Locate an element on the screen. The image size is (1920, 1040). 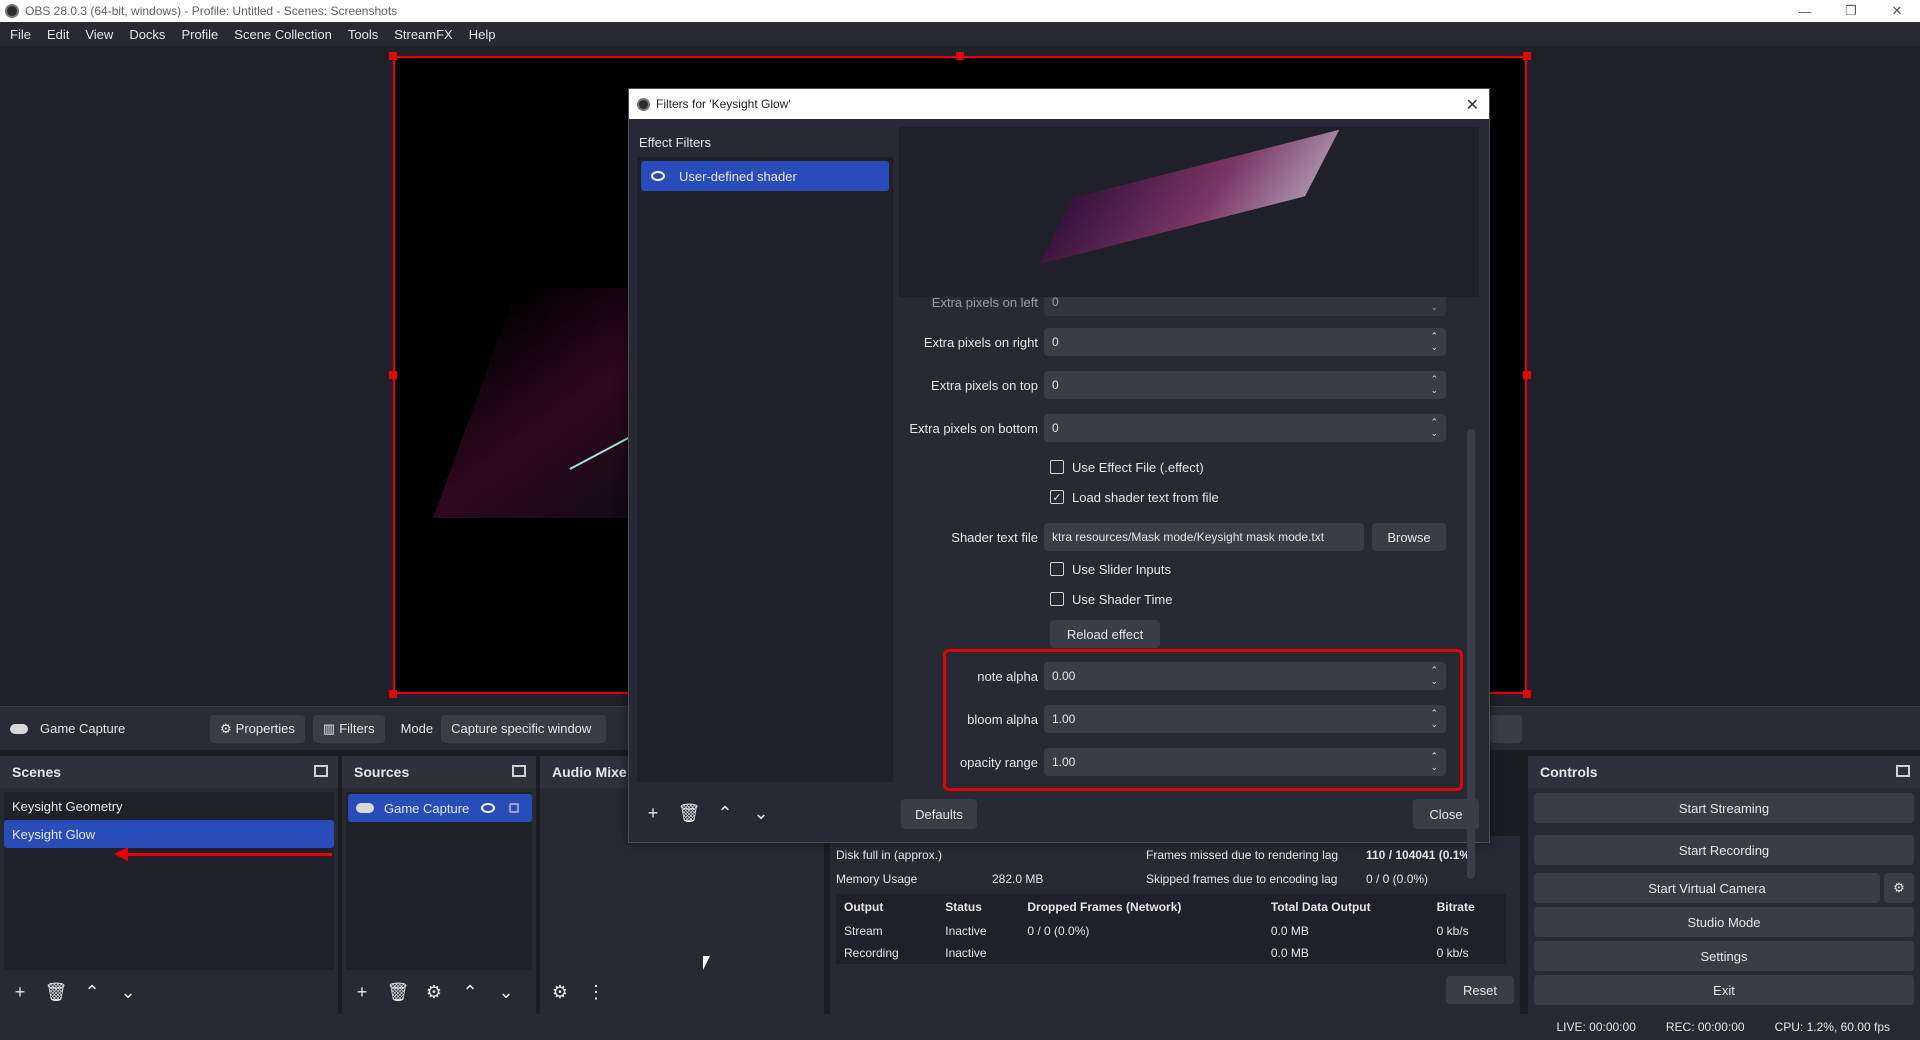
cpu-status: CPU: 1.2%, 60.00 fps is located at coordinates (1832, 1027).